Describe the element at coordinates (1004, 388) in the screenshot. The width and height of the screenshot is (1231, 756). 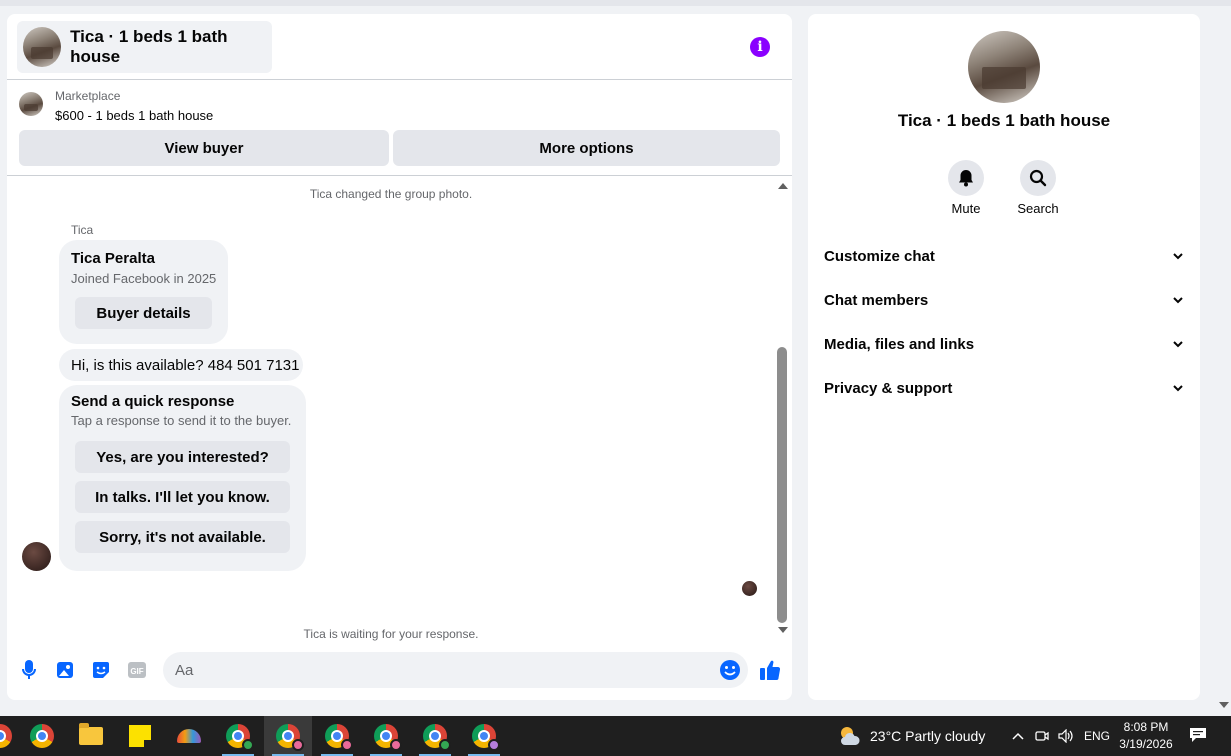
I see `section-privacy-support: Privacy & support` at that location.